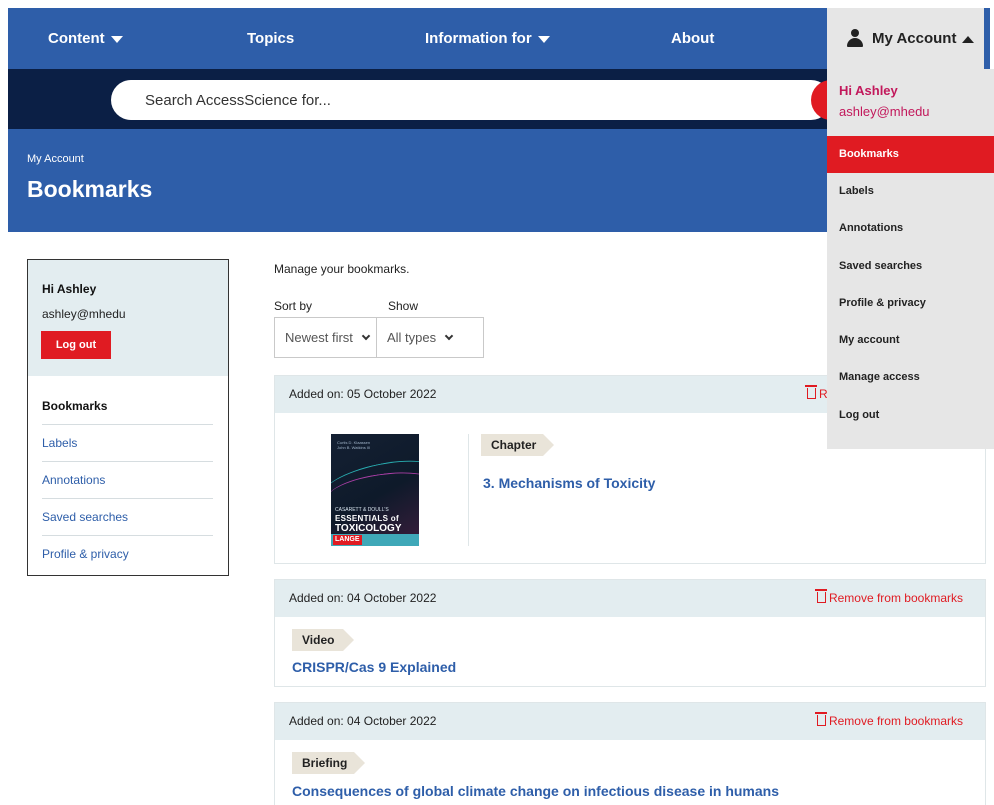 This screenshot has height=805, width=994. Describe the element at coordinates (354, 445) in the screenshot. I see `cover-authors: Curtis D. Klaassen John B. Watkins III` at that location.